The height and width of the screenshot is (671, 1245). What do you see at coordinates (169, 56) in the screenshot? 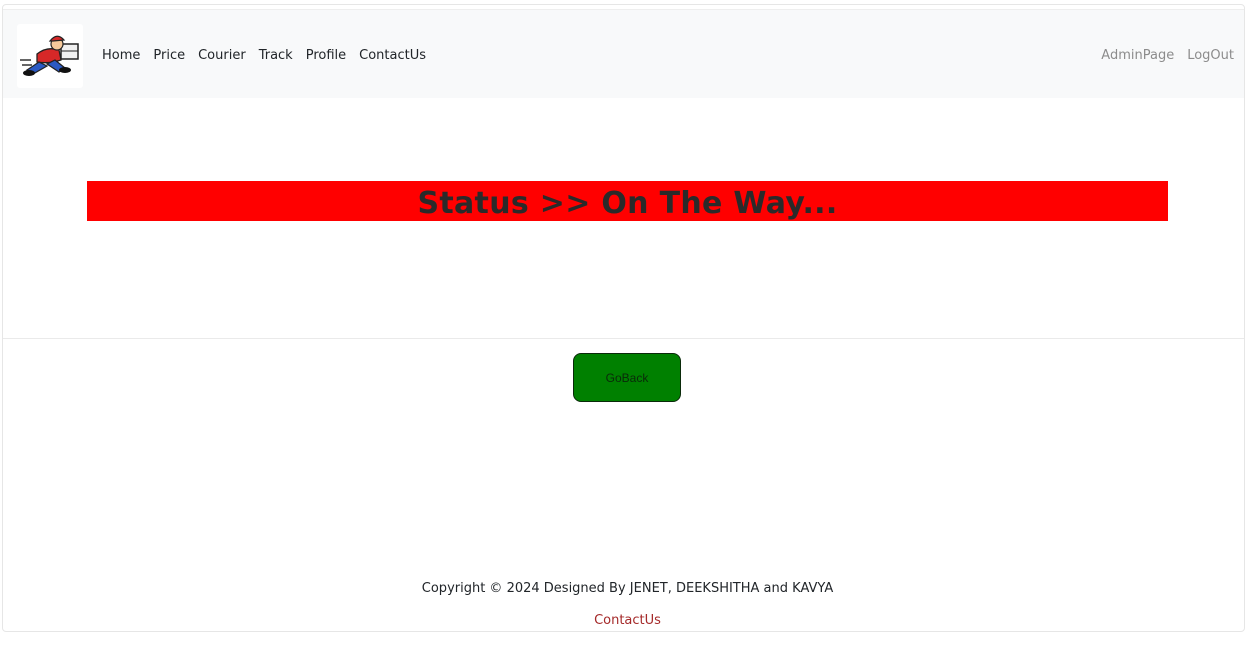
I see `nav-link-price: Price` at bounding box center [169, 56].